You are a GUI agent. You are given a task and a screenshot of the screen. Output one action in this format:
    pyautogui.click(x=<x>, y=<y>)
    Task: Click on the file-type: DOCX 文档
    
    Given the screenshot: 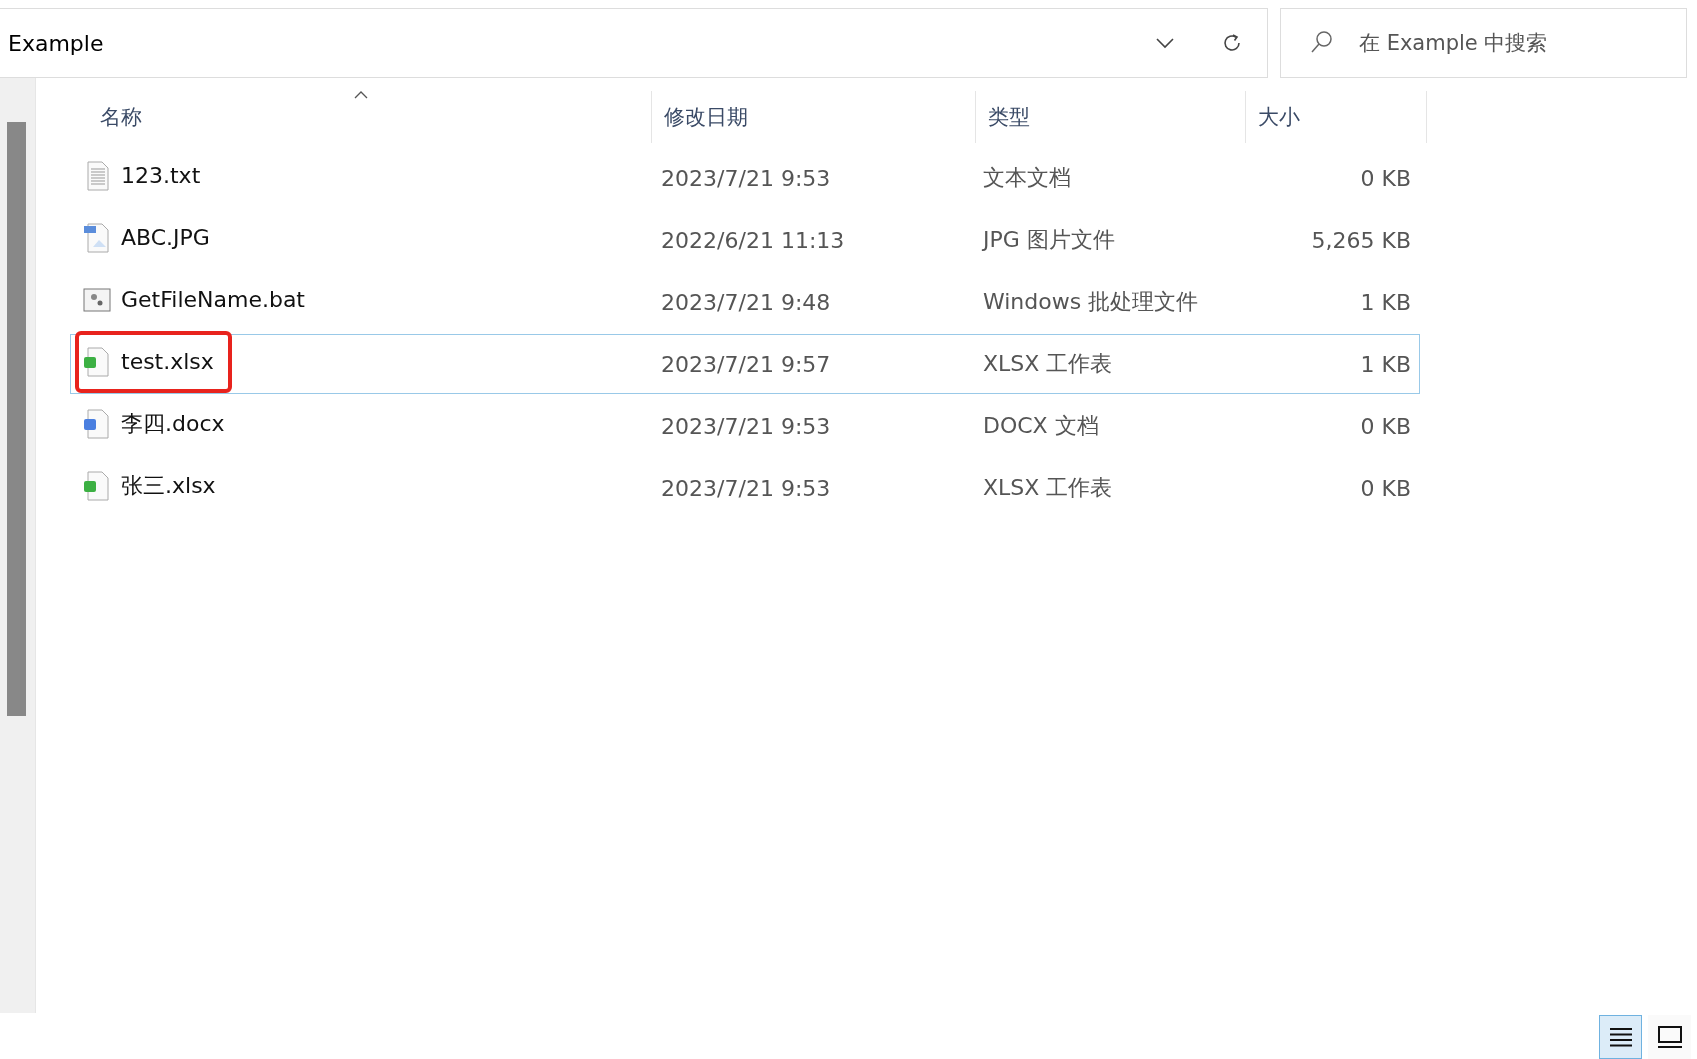 What is the action you would take?
    pyautogui.click(x=1040, y=426)
    